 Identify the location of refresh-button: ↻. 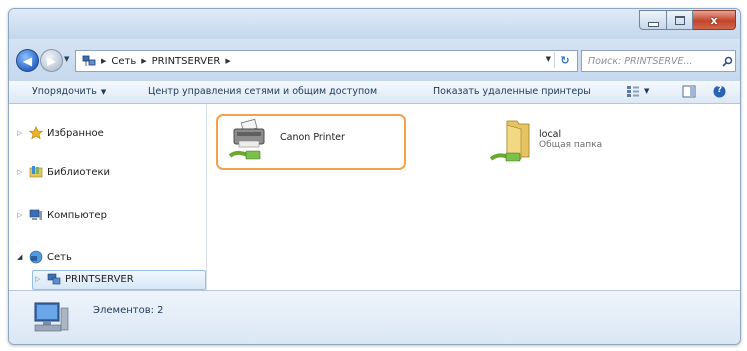
(564, 60).